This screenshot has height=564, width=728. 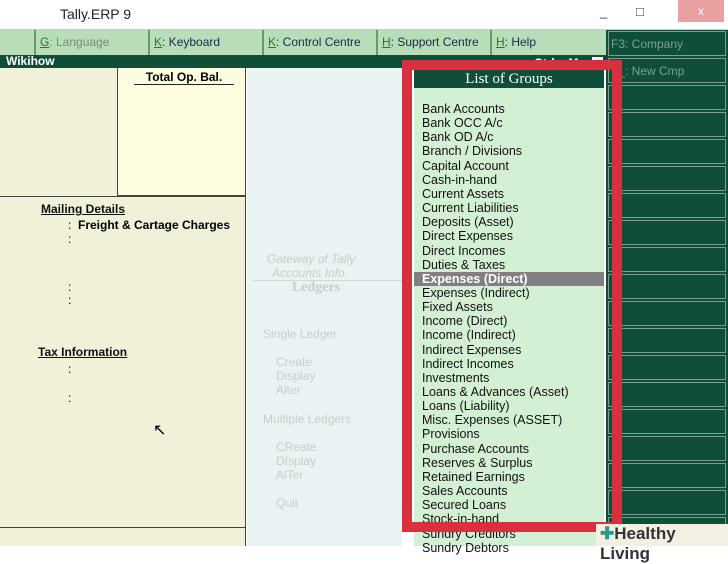 What do you see at coordinates (289, 475) in the screenshot?
I see `menu-multi-alter: AlTer` at bounding box center [289, 475].